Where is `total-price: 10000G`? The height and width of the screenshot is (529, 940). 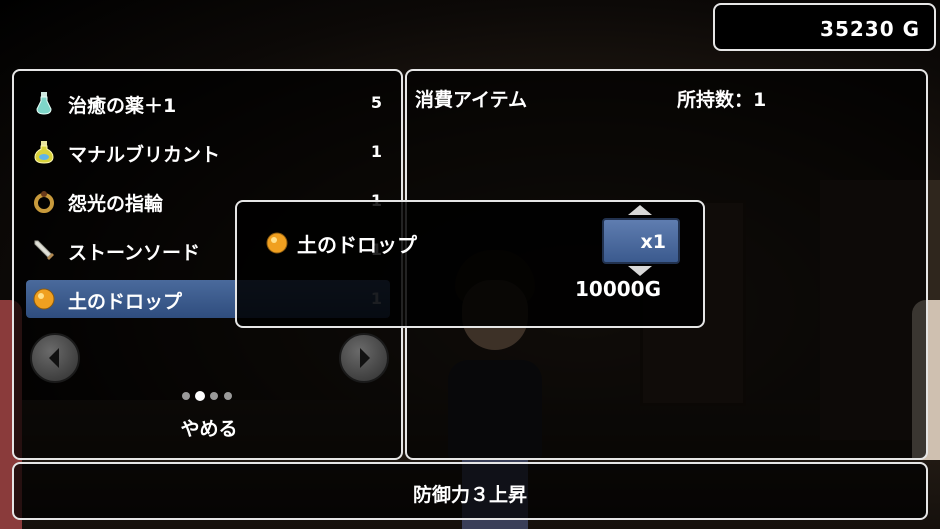
total-price: 10000G is located at coordinates (618, 289).